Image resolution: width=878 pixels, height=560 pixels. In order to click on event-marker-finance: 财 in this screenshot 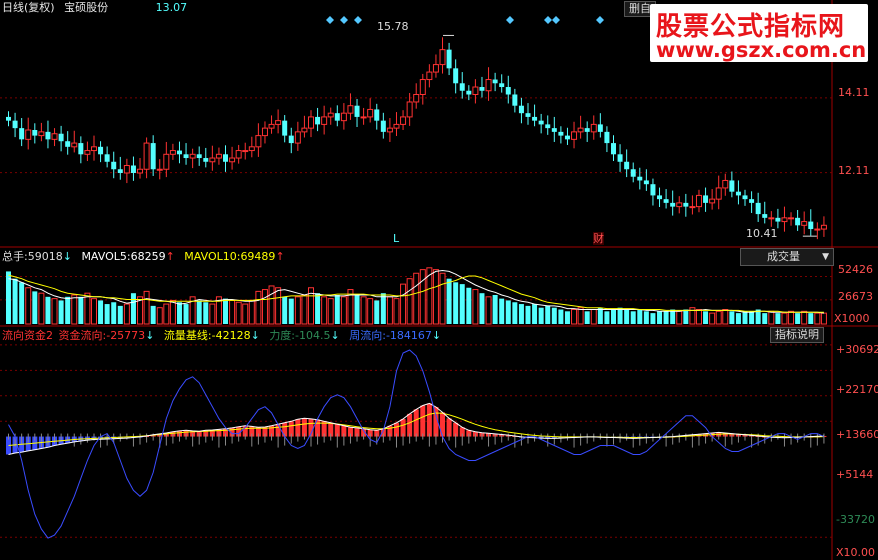, I will do `click(598, 238)`.